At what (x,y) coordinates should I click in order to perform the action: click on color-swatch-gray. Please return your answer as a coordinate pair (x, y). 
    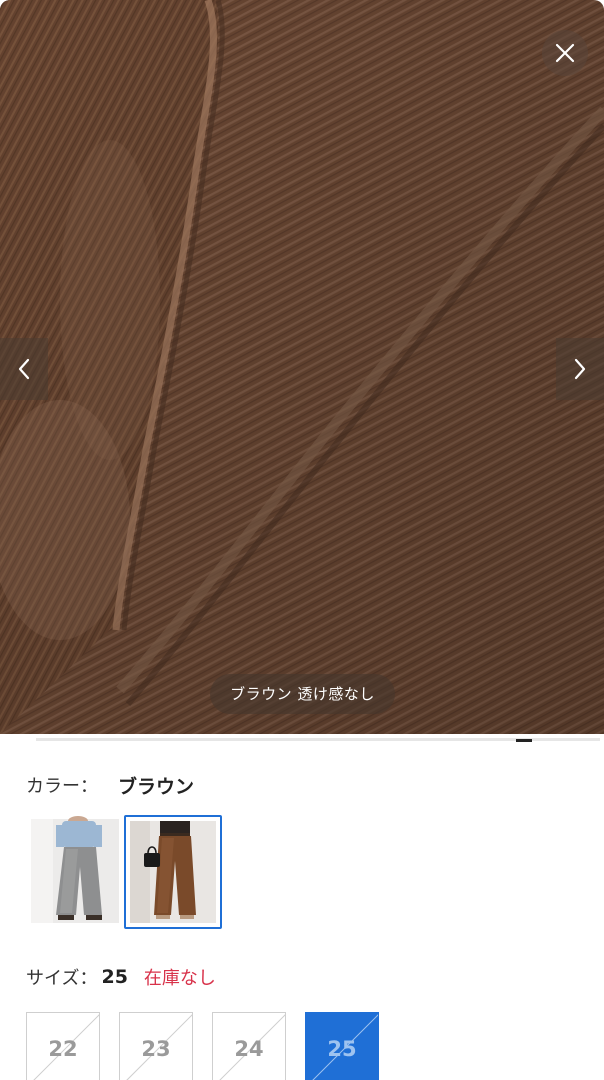
    Looking at the image, I should click on (75, 872).